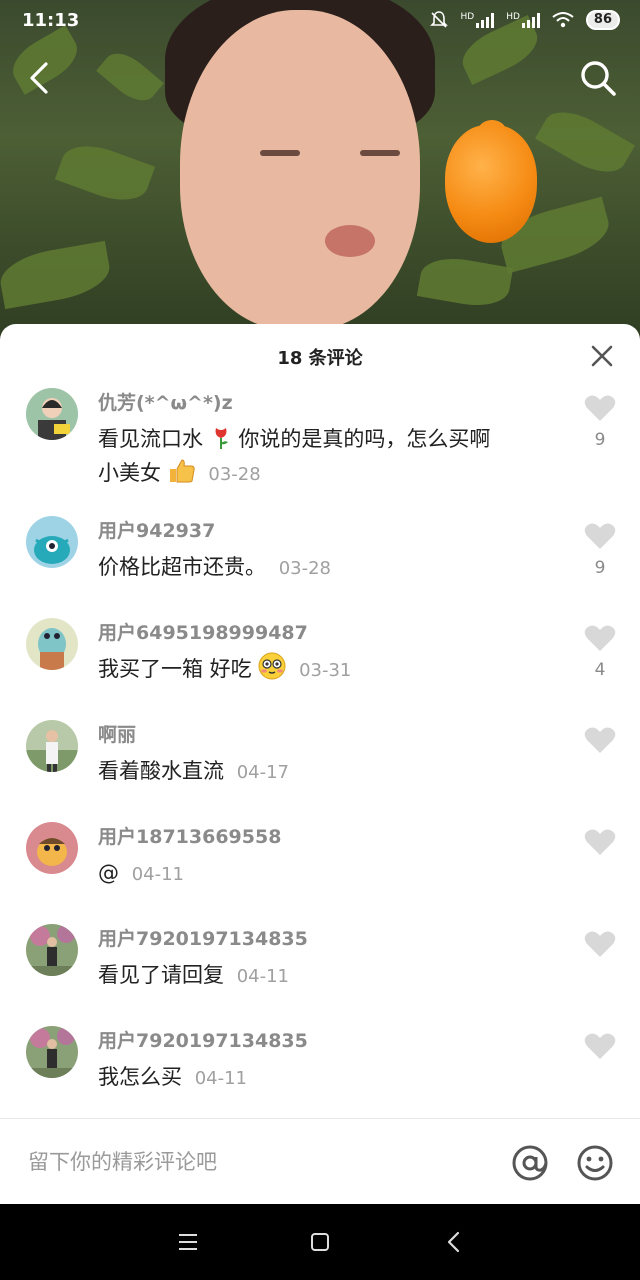 The image size is (640, 1280). Describe the element at coordinates (272, 666) in the screenshot. I see `blushing-emoji-icon` at that location.